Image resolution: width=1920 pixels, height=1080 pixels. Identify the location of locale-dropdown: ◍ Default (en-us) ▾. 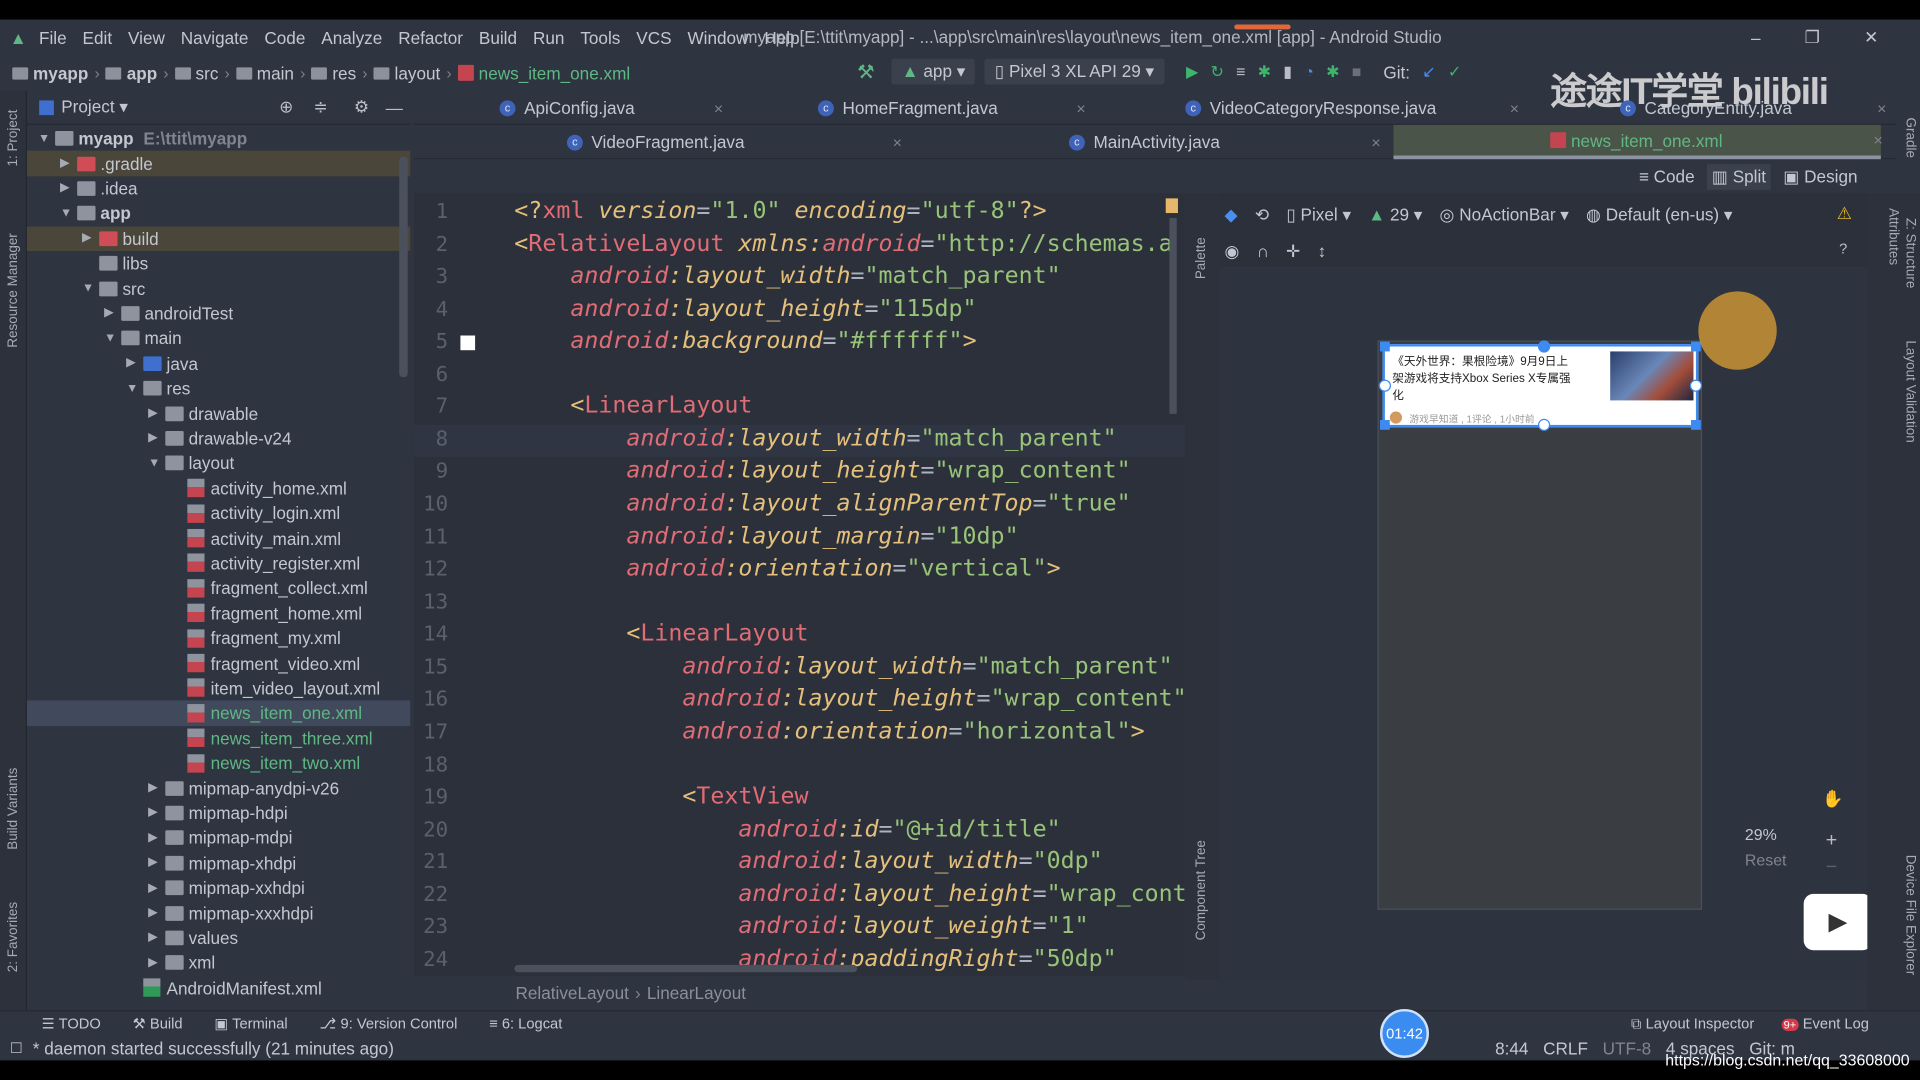
(1659, 214).